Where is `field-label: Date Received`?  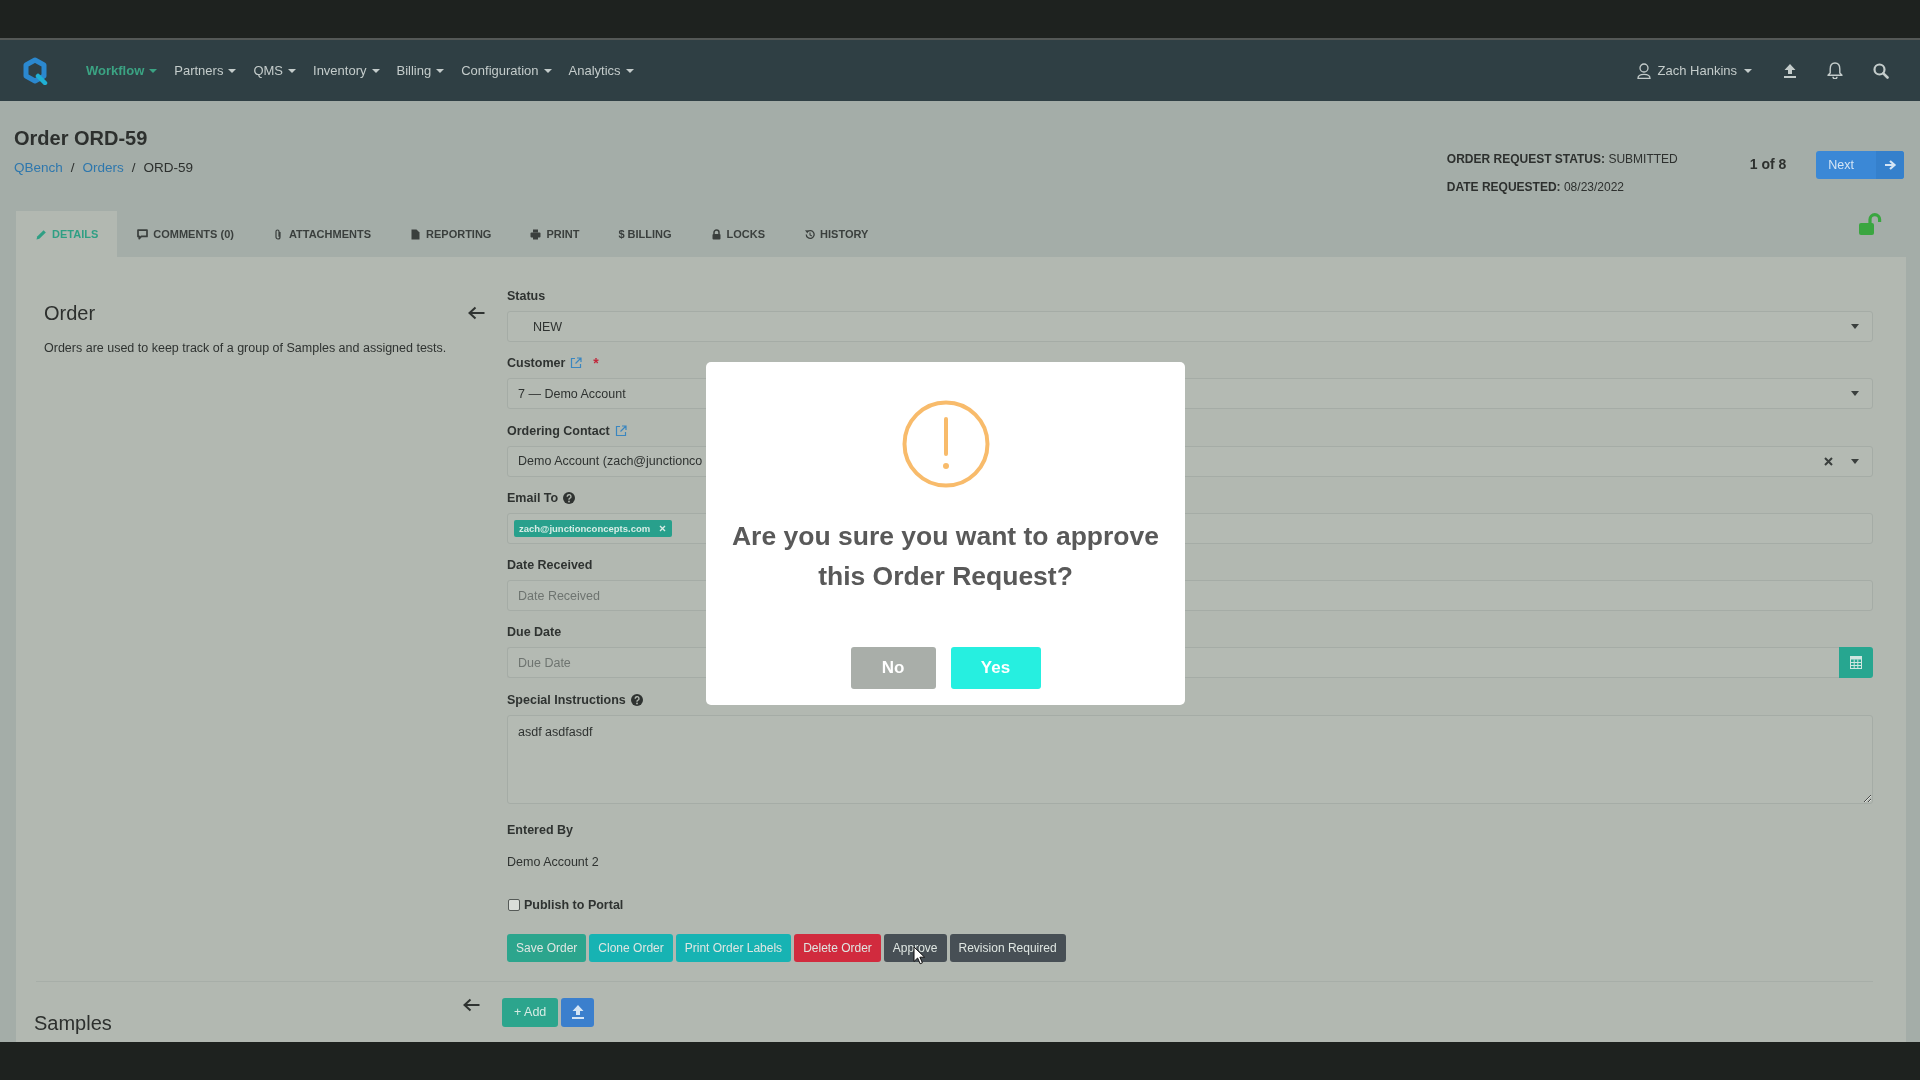
field-label: Date Received is located at coordinates (550, 565).